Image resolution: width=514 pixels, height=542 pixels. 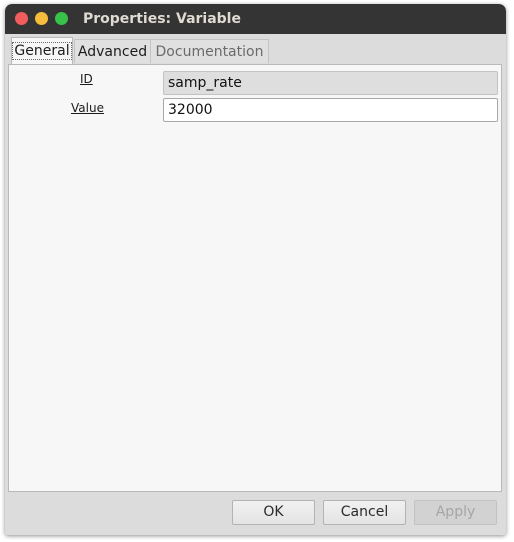 I want to click on maximize-icon, so click(x=61, y=18).